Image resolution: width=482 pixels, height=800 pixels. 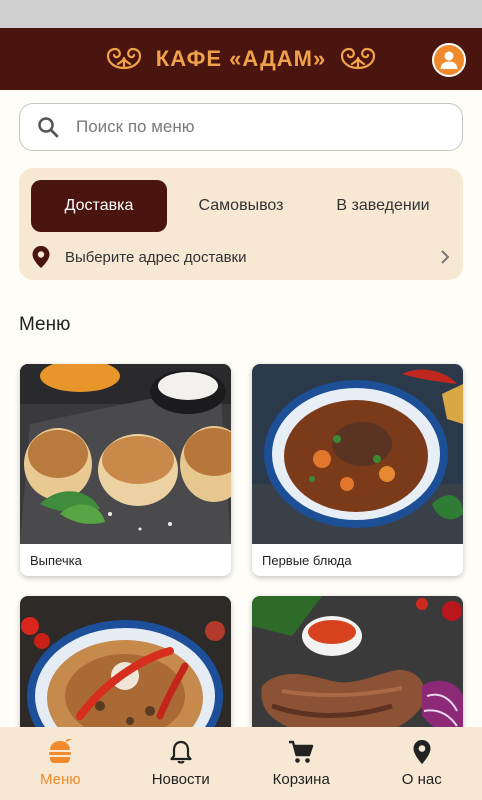 What do you see at coordinates (445, 257) in the screenshot?
I see `chevron-right-icon` at bounding box center [445, 257].